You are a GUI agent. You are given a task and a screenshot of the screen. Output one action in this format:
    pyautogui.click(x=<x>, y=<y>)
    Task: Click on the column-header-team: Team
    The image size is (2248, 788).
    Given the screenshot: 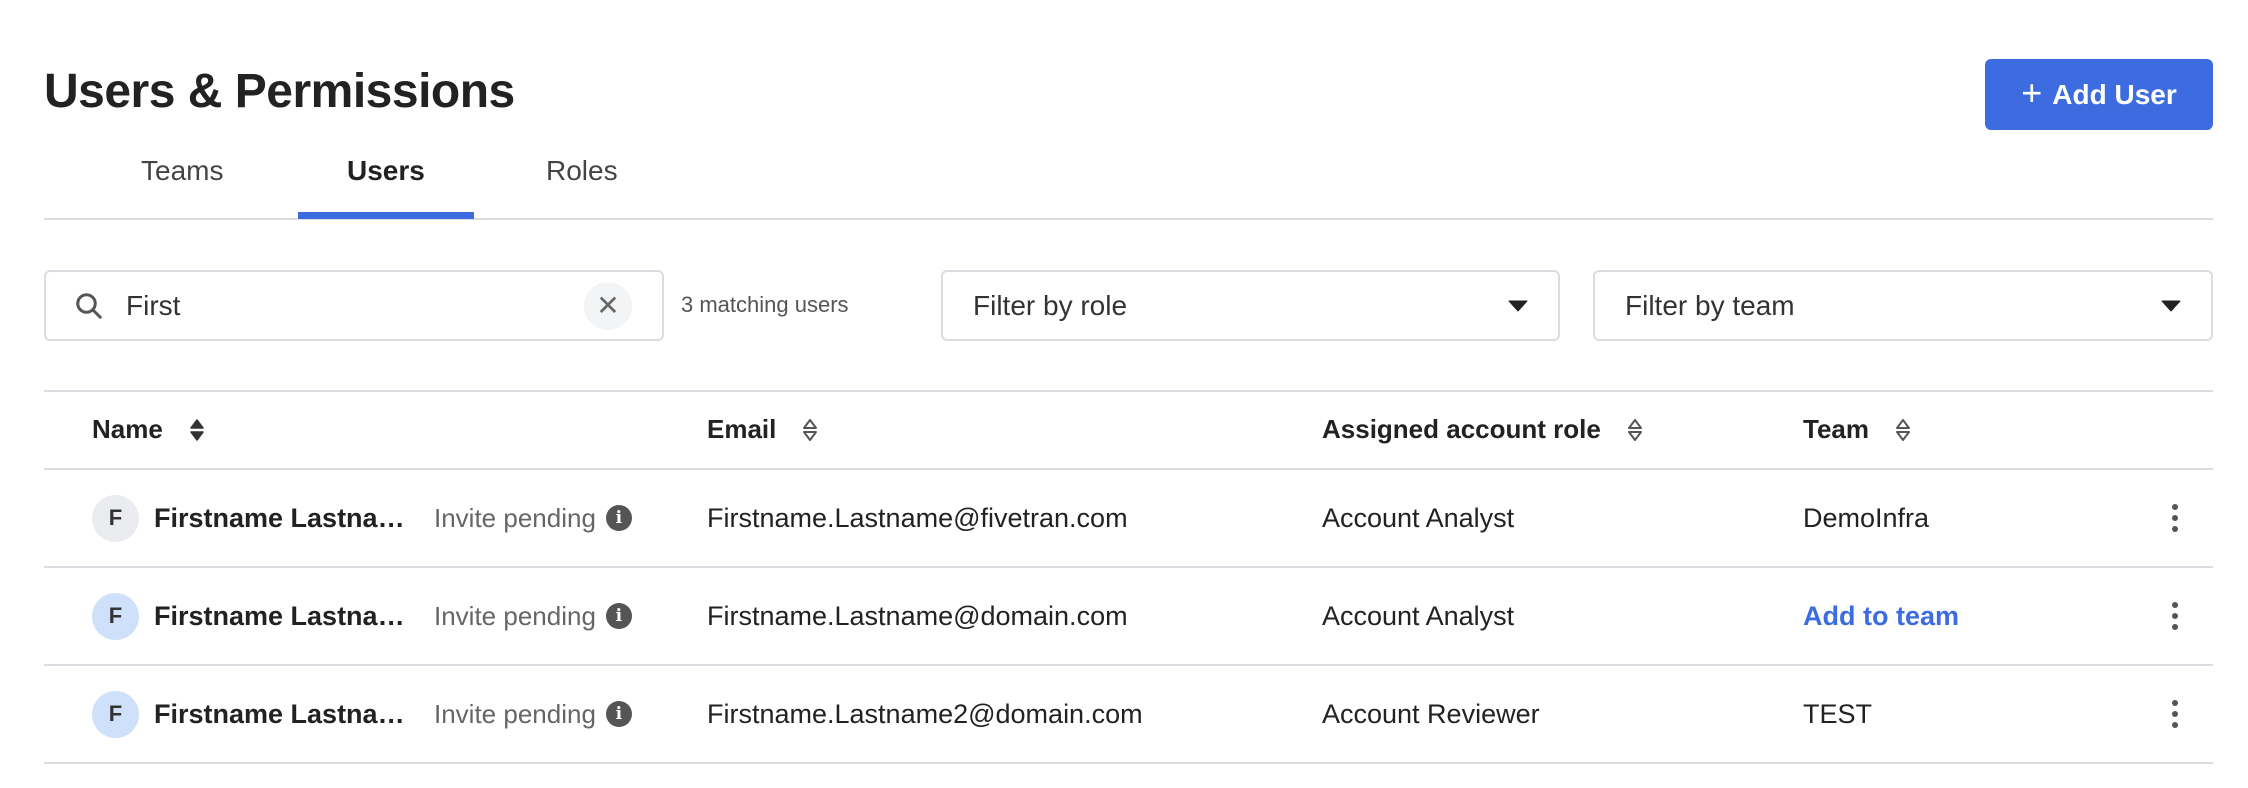 What is the action you would take?
    pyautogui.click(x=1857, y=429)
    